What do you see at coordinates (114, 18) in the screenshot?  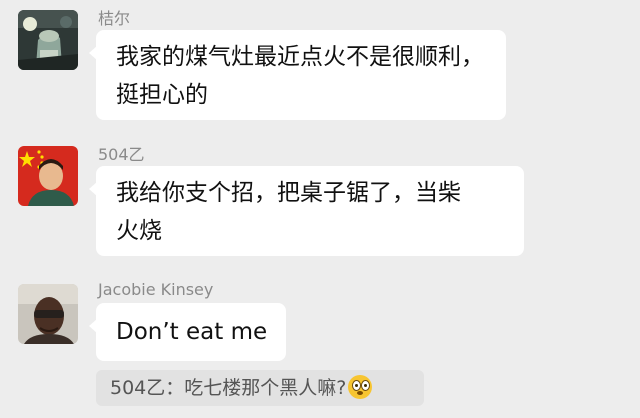 I see `sender-name: 桔尔` at bounding box center [114, 18].